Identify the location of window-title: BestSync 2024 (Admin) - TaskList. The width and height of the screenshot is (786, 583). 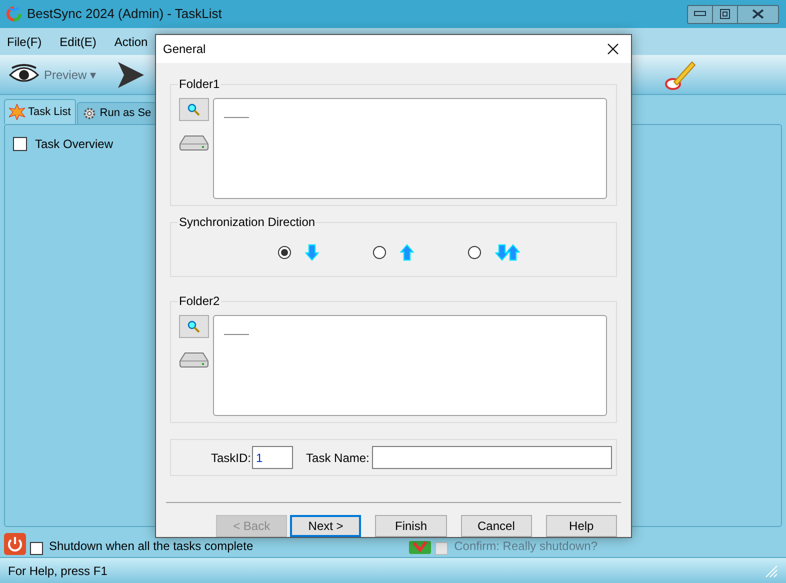
(124, 14).